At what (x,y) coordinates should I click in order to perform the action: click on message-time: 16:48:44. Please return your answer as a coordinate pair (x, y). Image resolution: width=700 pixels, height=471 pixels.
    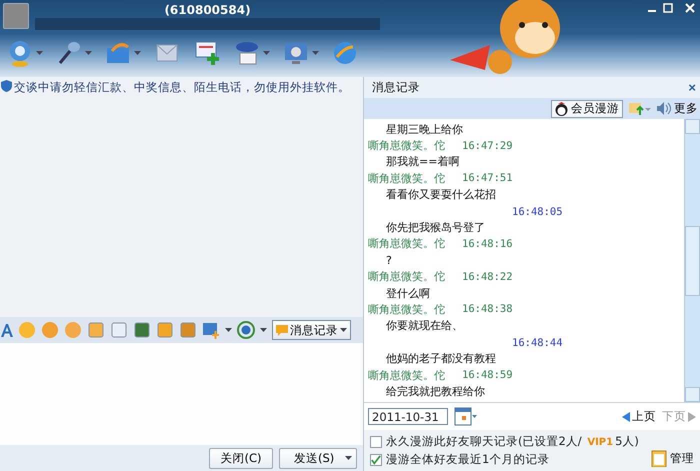
    Looking at the image, I should click on (537, 342).